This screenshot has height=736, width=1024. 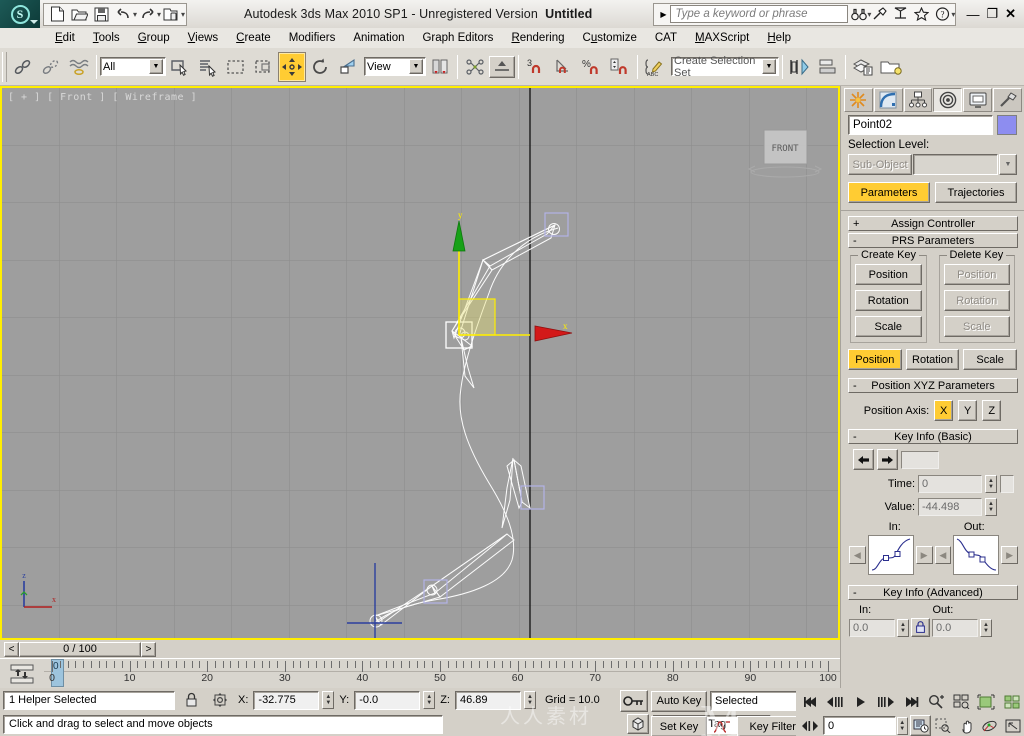 I want to click on y-spinner: ▲ ▼, so click(x=429, y=700).